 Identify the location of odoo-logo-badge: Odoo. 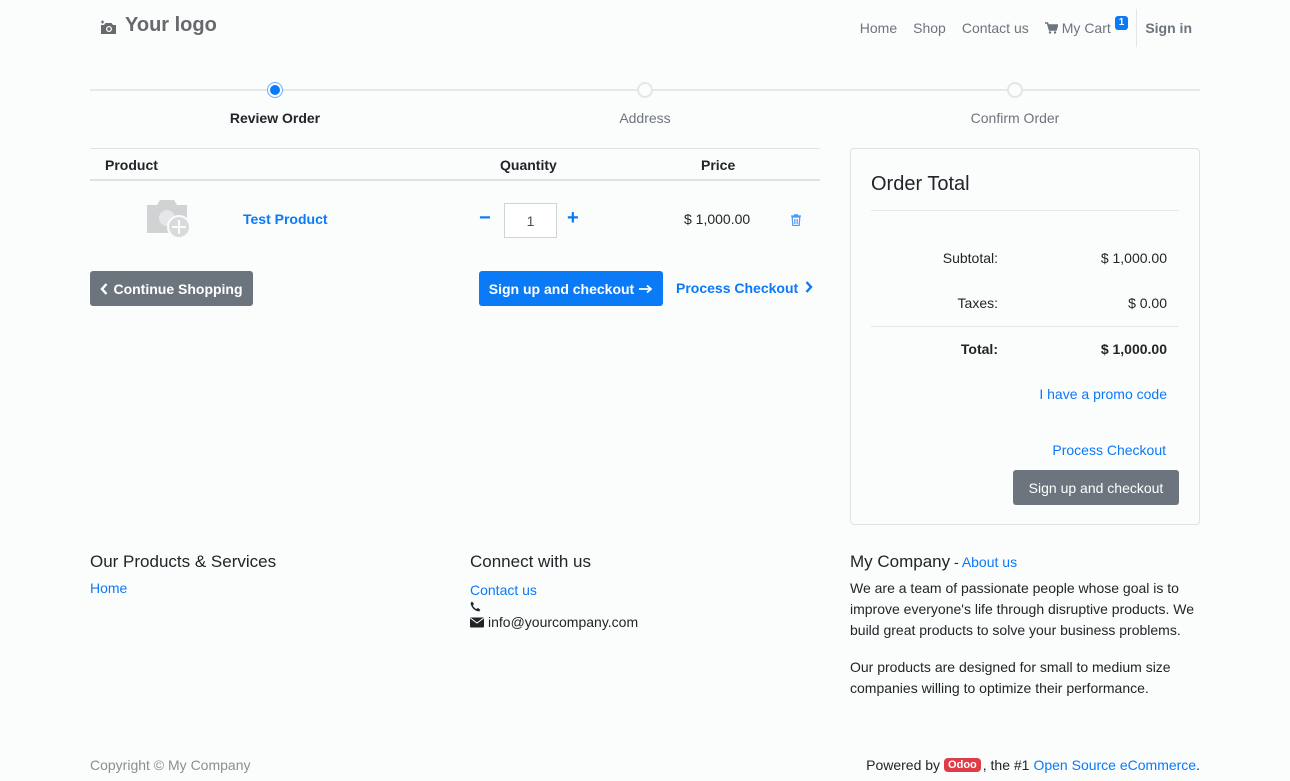
(962, 765).